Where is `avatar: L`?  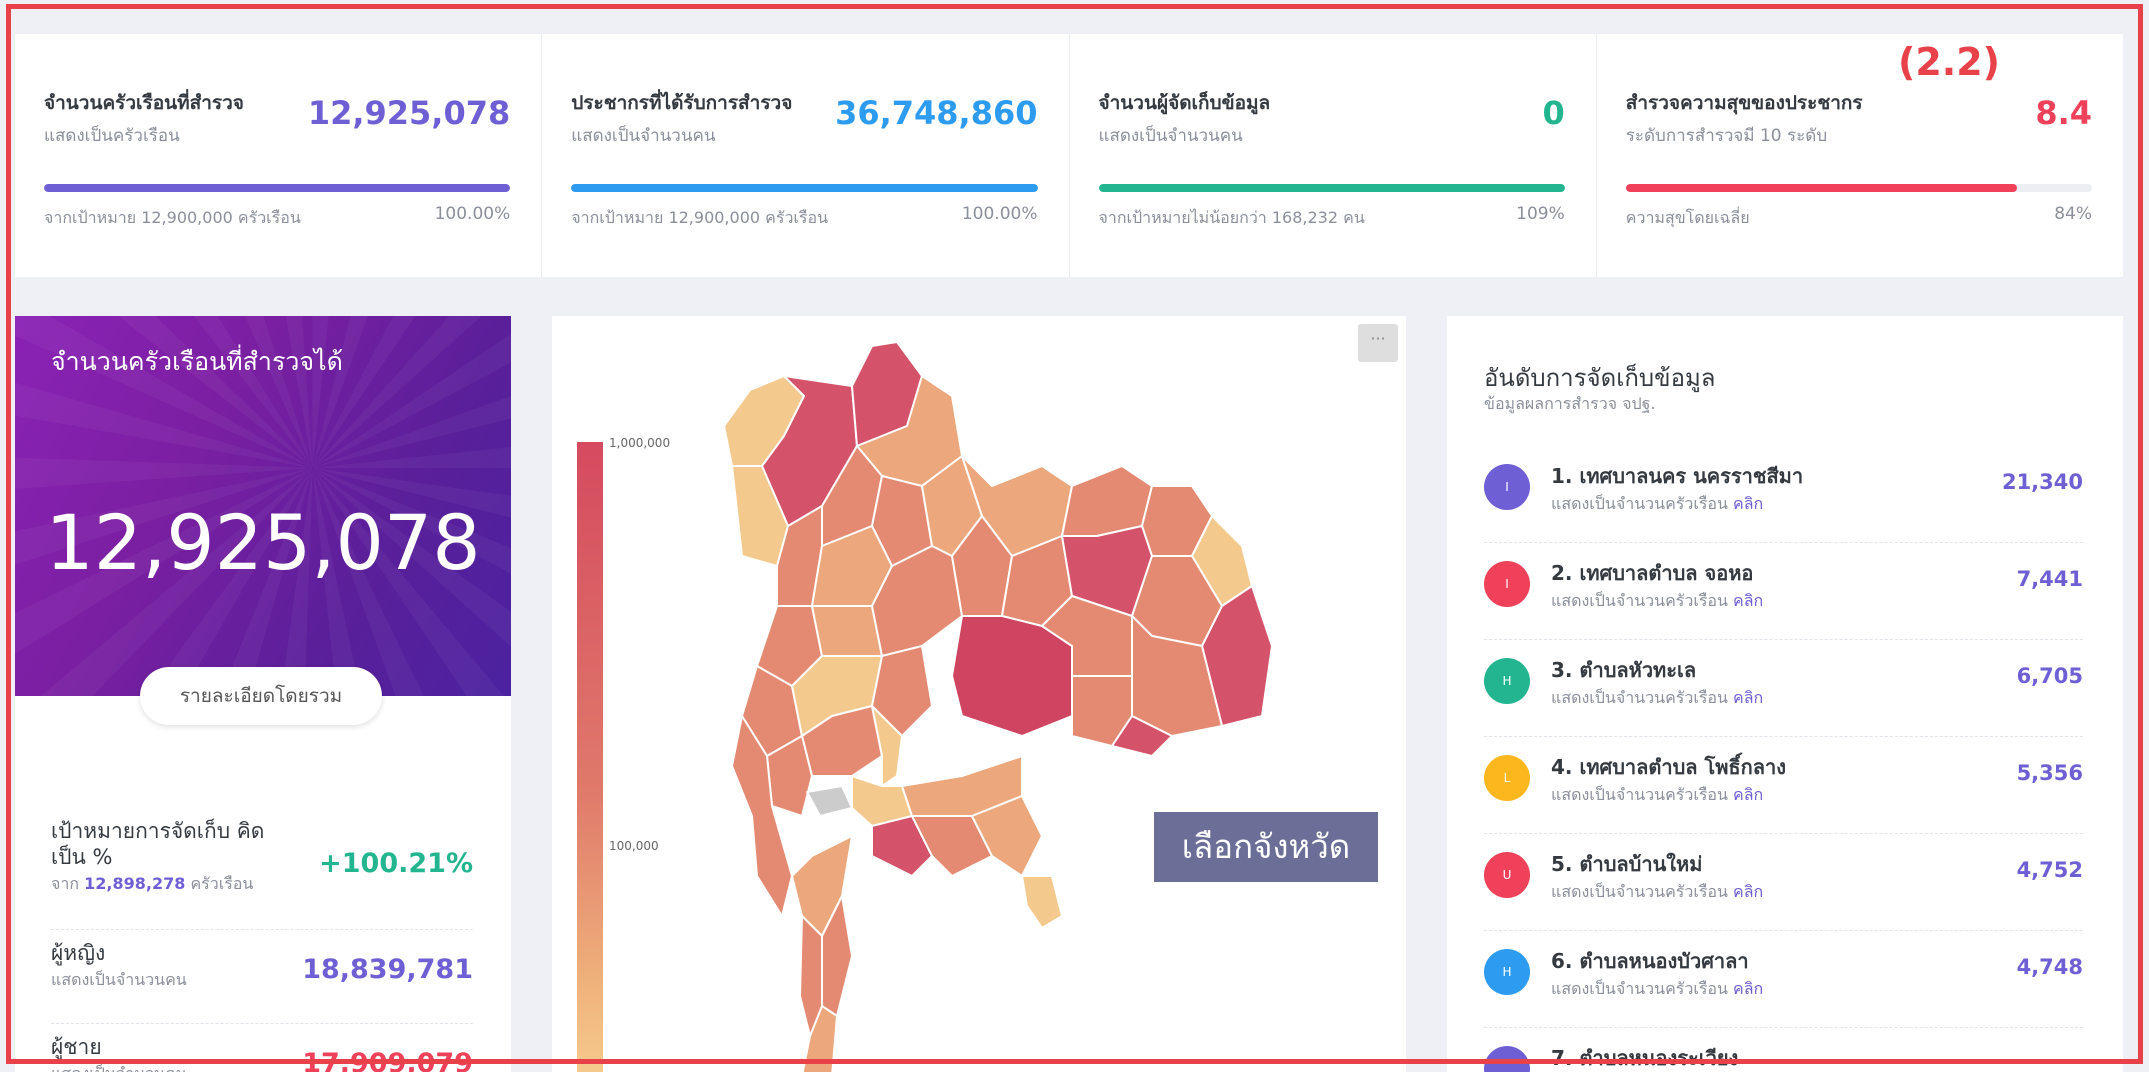
avatar: L is located at coordinates (1507, 778).